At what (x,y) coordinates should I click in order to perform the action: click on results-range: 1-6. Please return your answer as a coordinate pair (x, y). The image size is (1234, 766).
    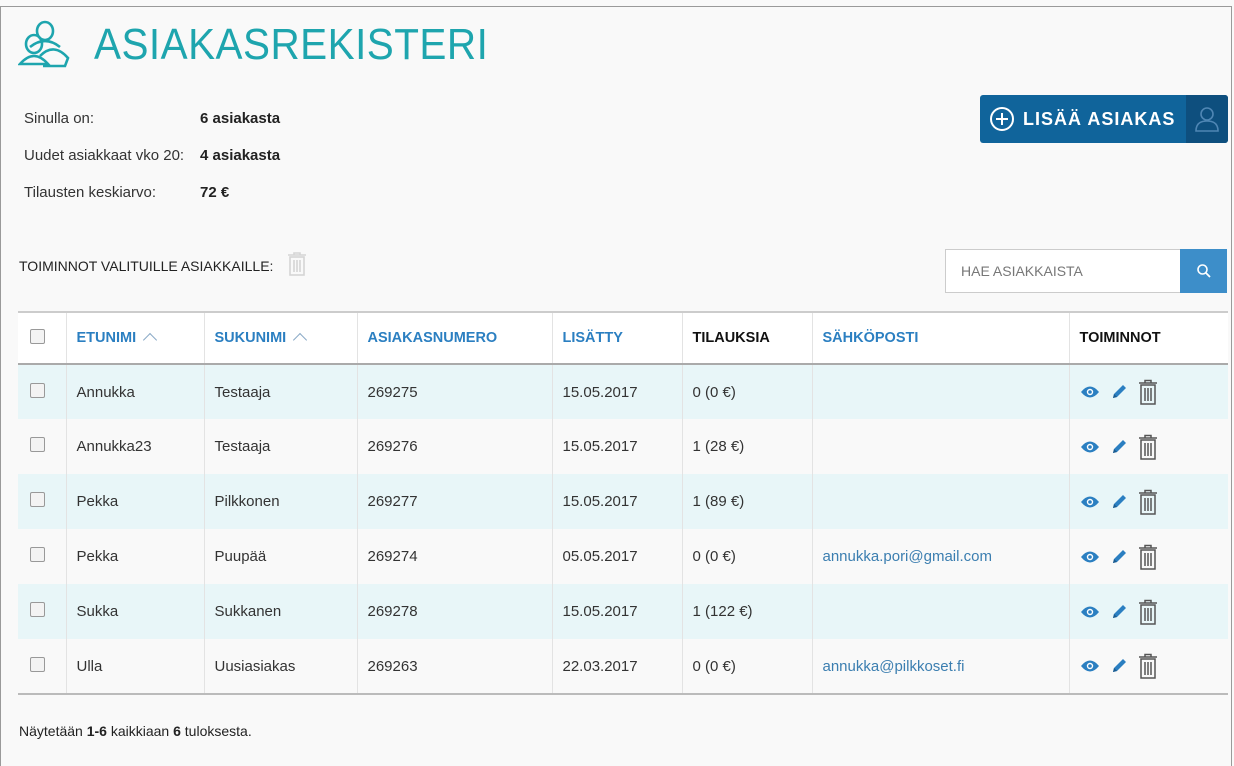
    Looking at the image, I should click on (96, 731).